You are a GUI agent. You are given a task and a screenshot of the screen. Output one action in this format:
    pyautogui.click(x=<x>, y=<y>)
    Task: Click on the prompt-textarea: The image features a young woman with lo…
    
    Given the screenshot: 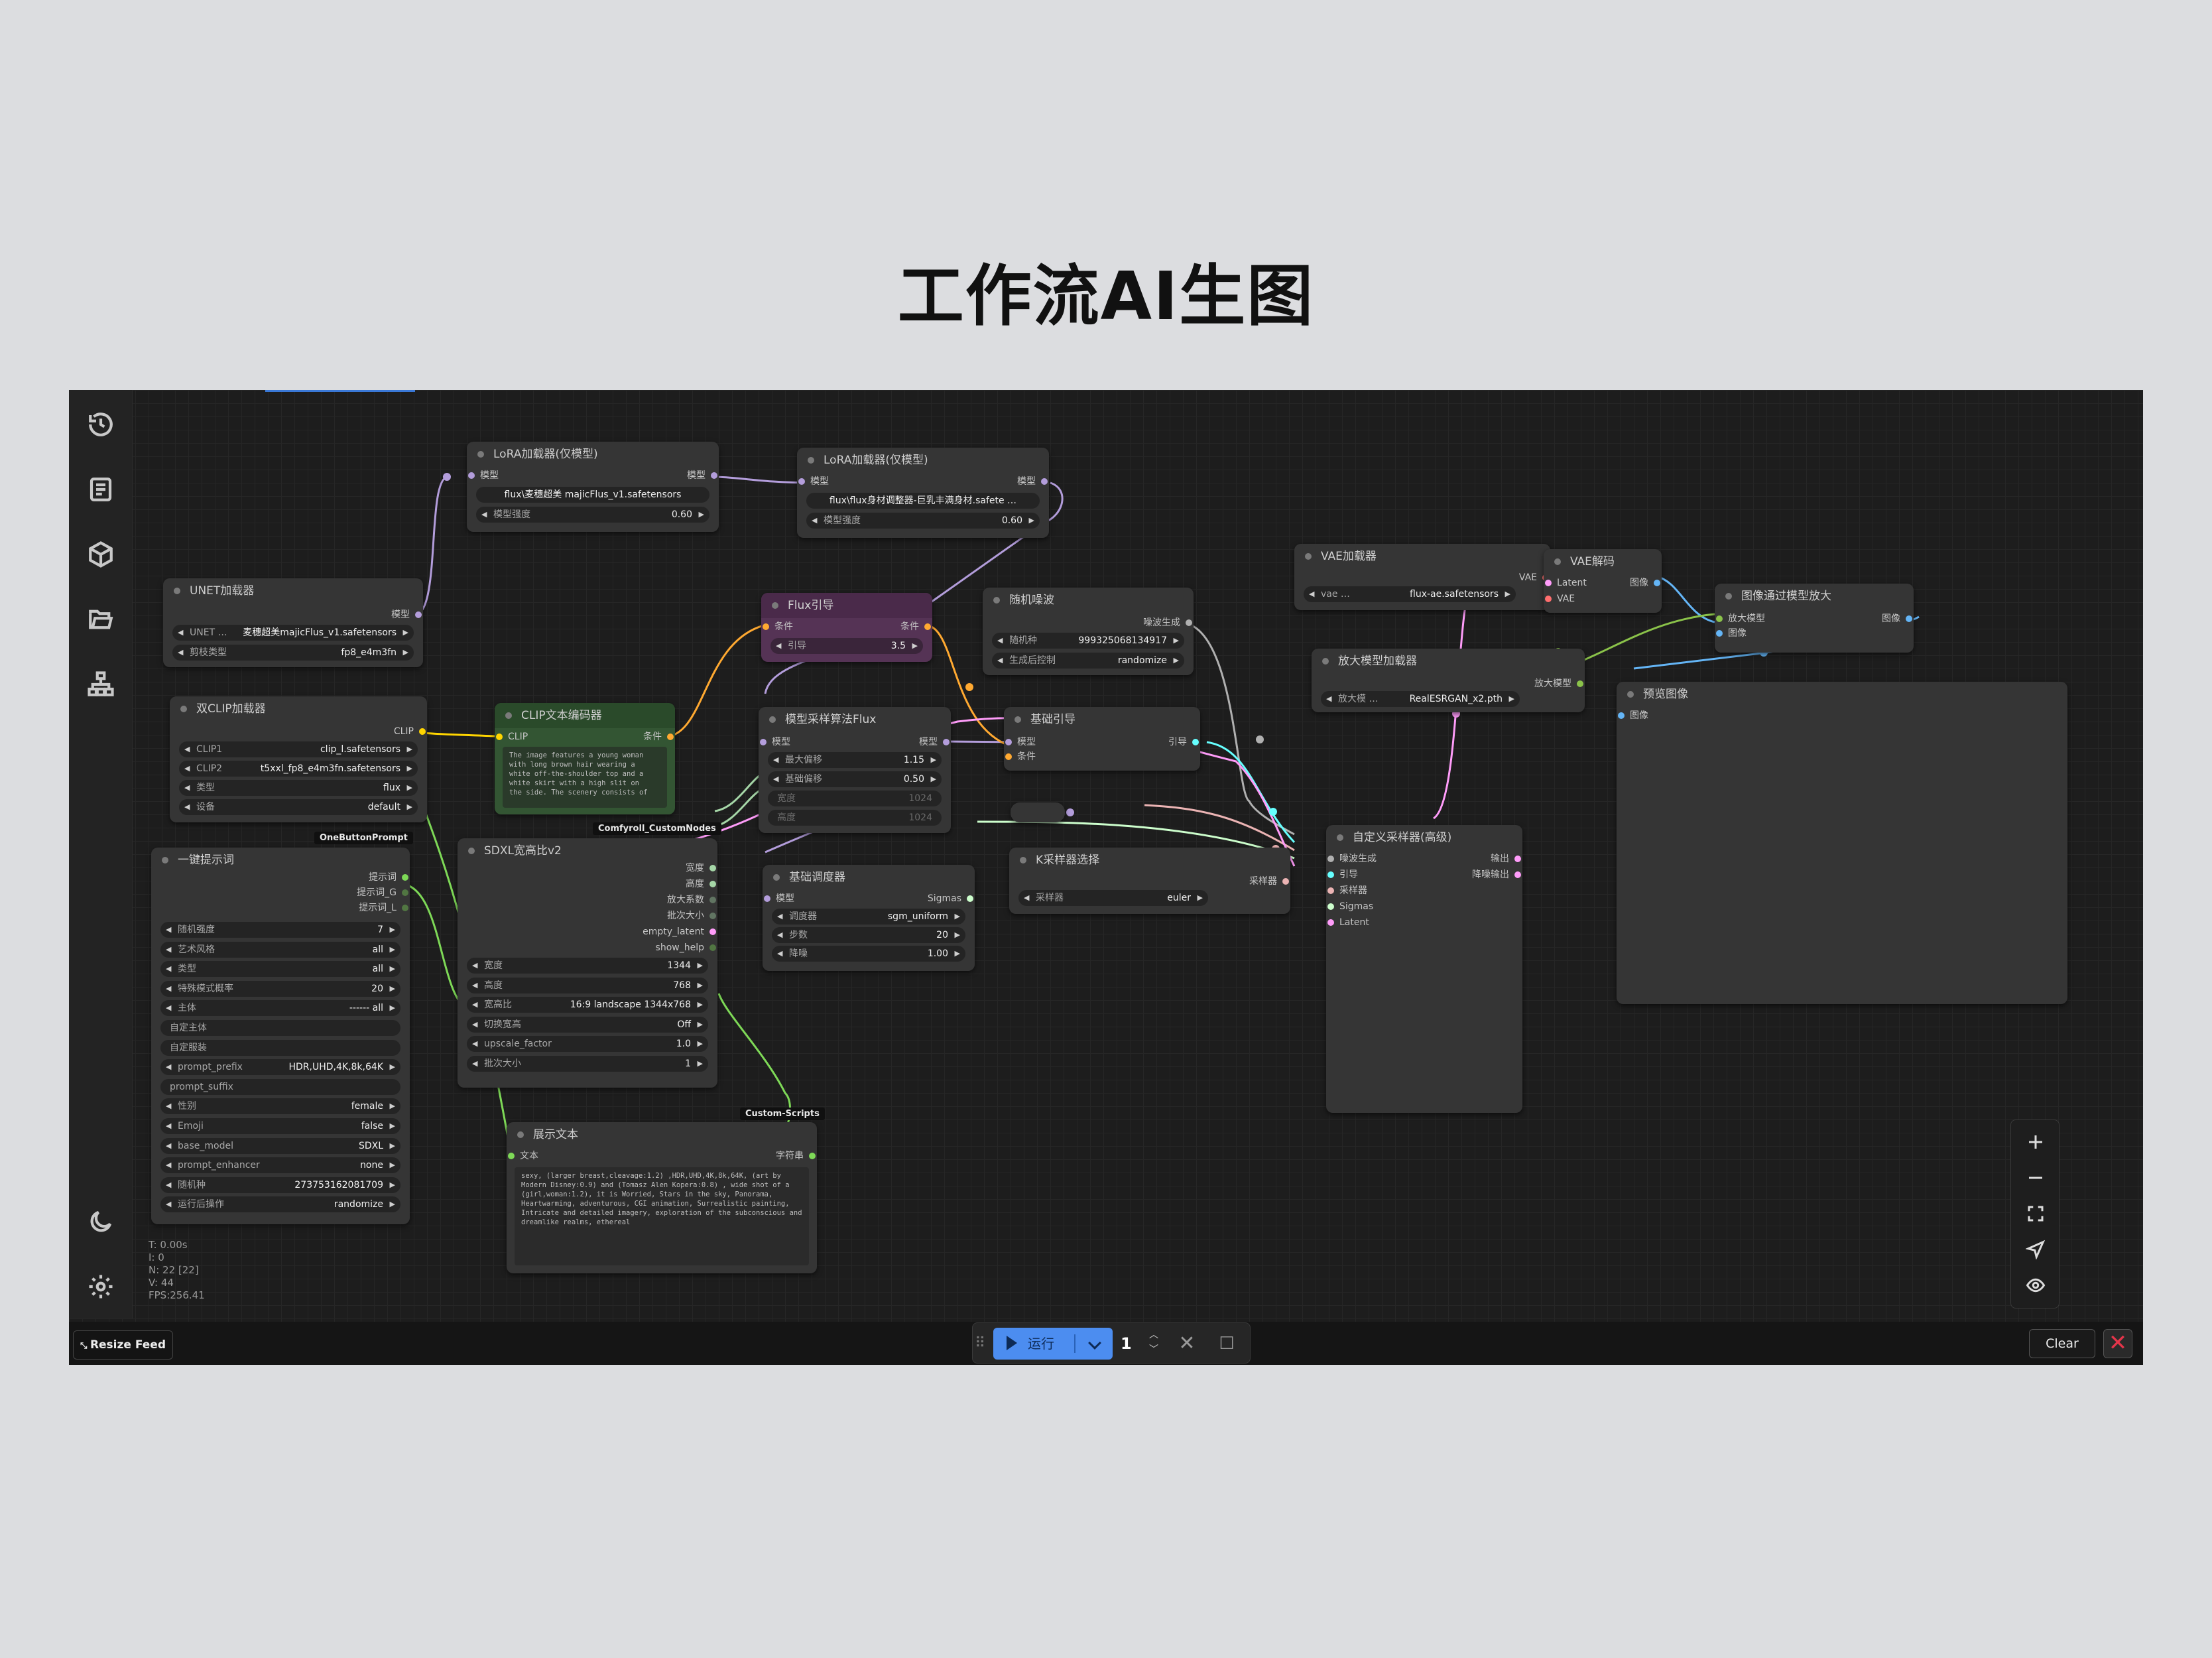 What is the action you would take?
    pyautogui.click(x=585, y=777)
    